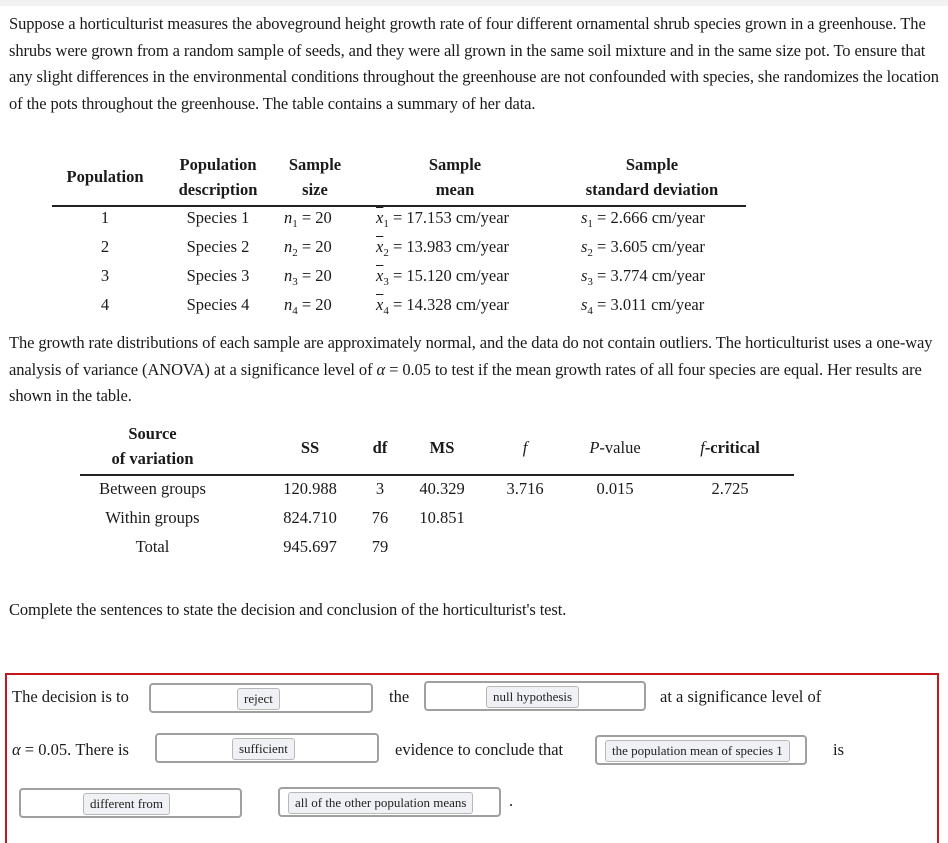  I want to click on sd-value: = 3.605 cm/year, so click(648, 246).